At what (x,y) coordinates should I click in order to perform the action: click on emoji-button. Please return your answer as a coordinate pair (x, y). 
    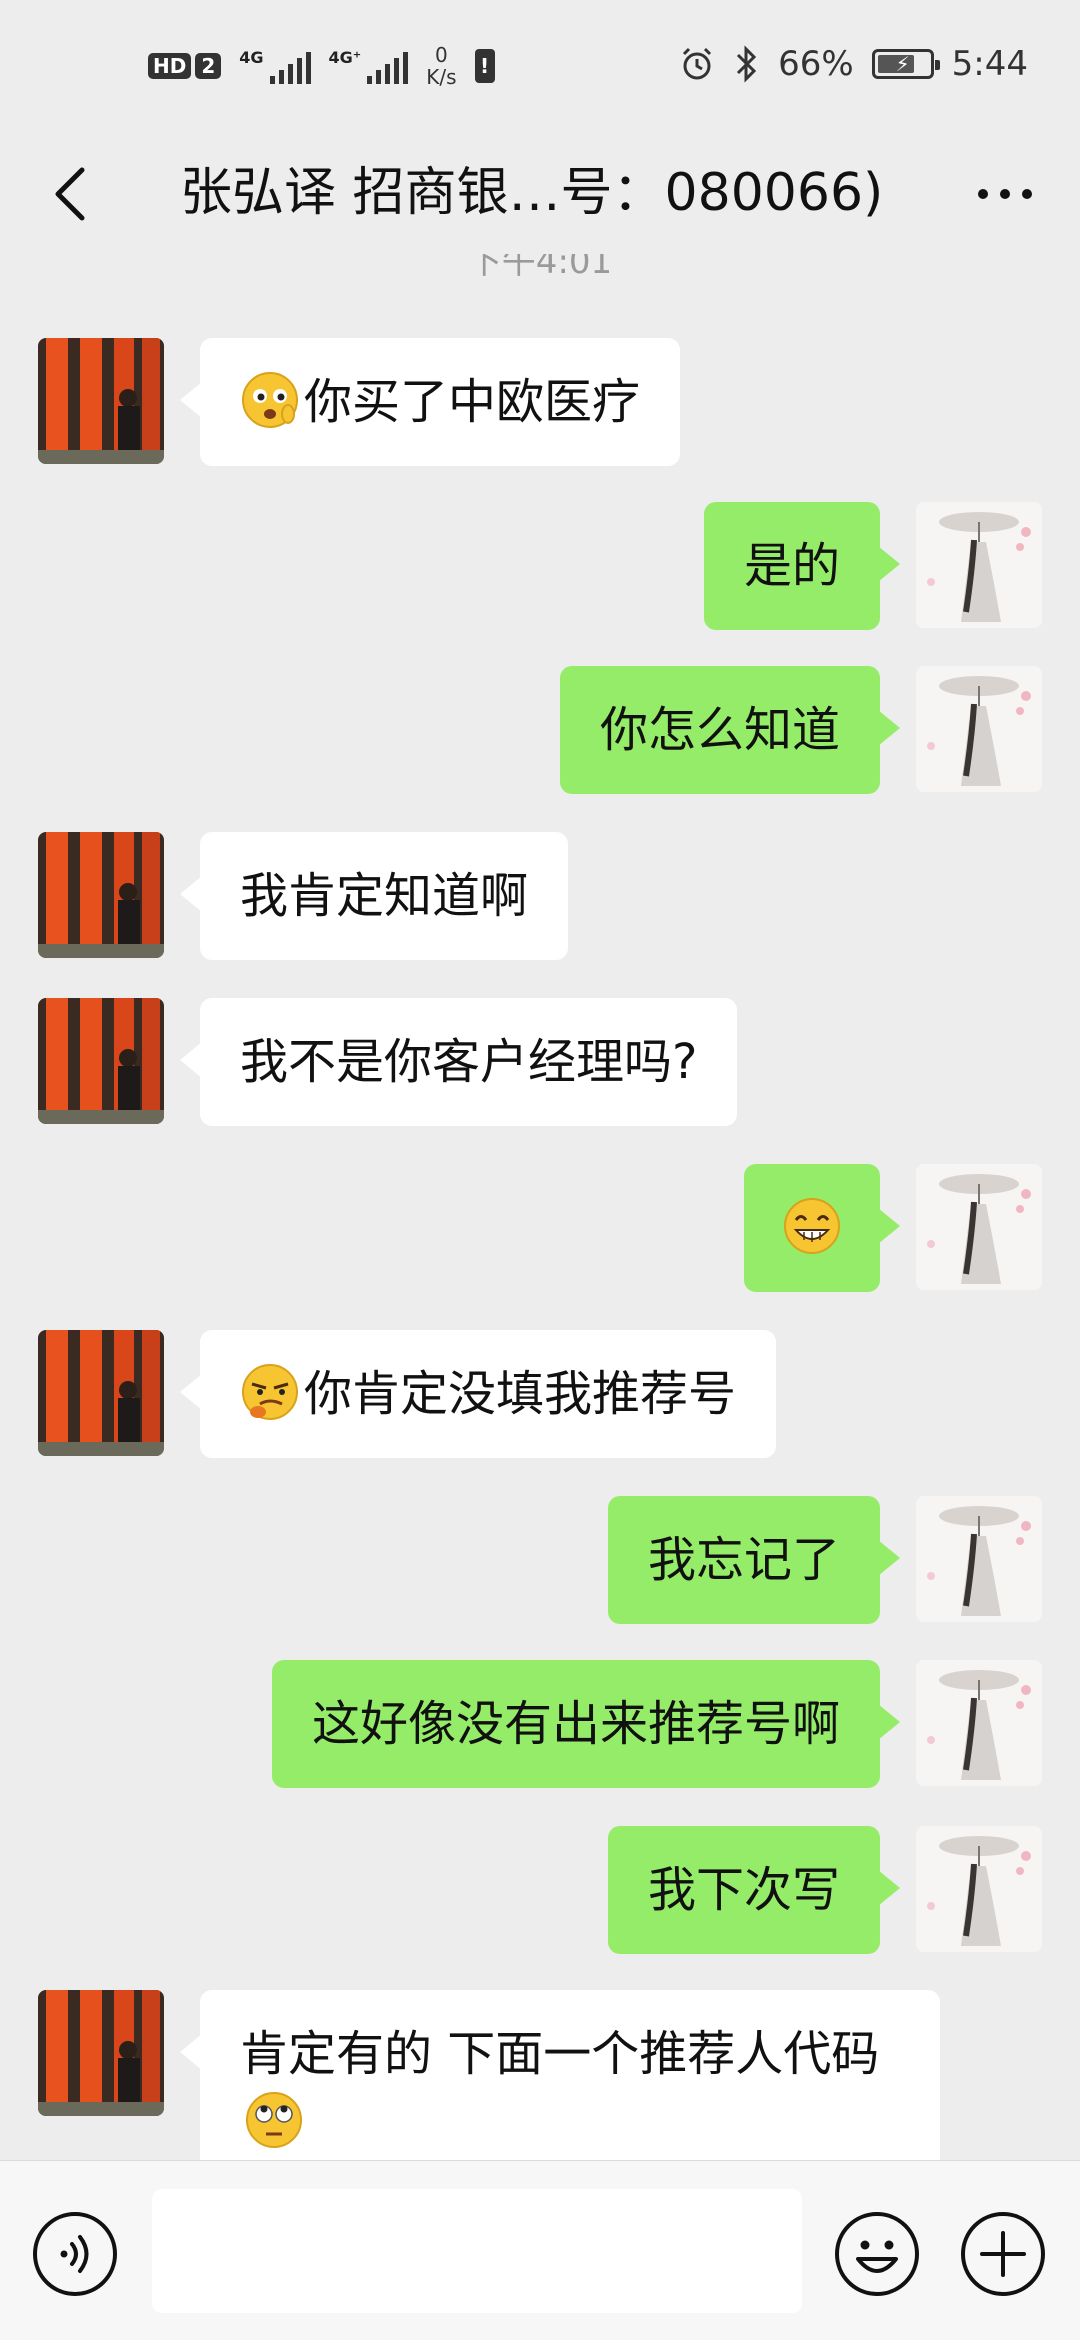
    Looking at the image, I should click on (877, 2254).